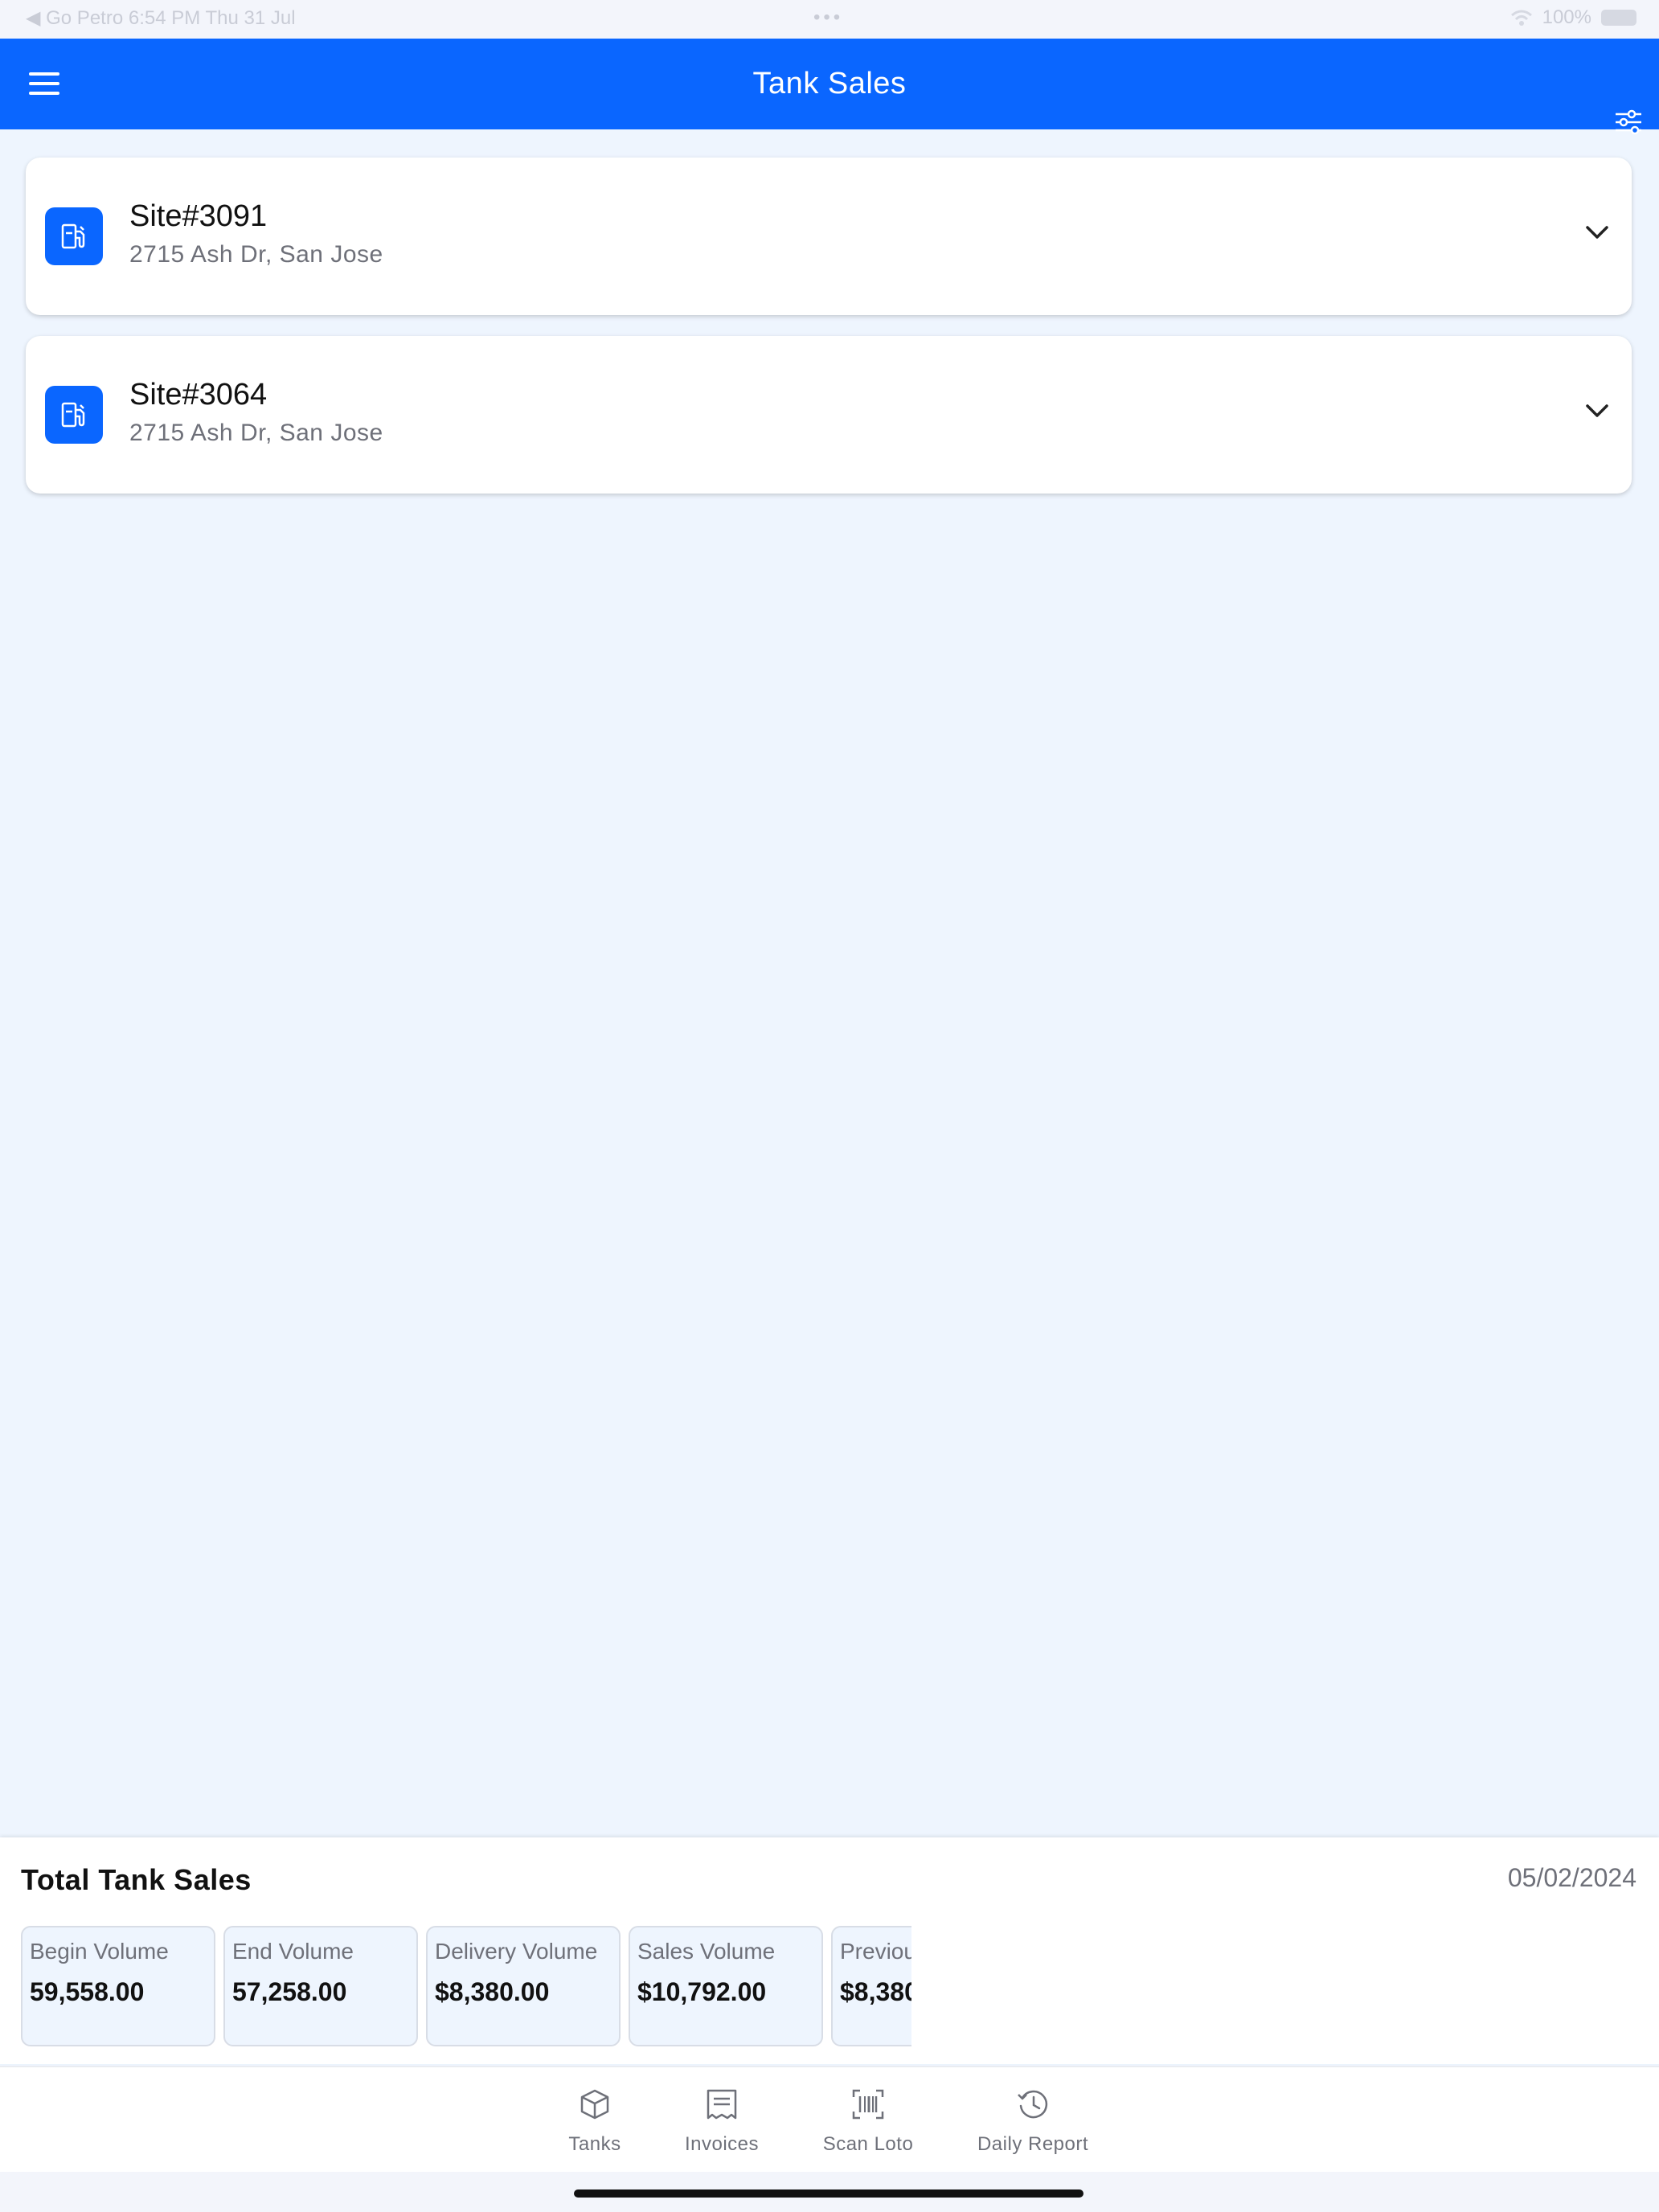 This screenshot has width=1659, height=2212. I want to click on stat-card-begin-volume: Begin Volume 59,558.00, so click(118, 1986).